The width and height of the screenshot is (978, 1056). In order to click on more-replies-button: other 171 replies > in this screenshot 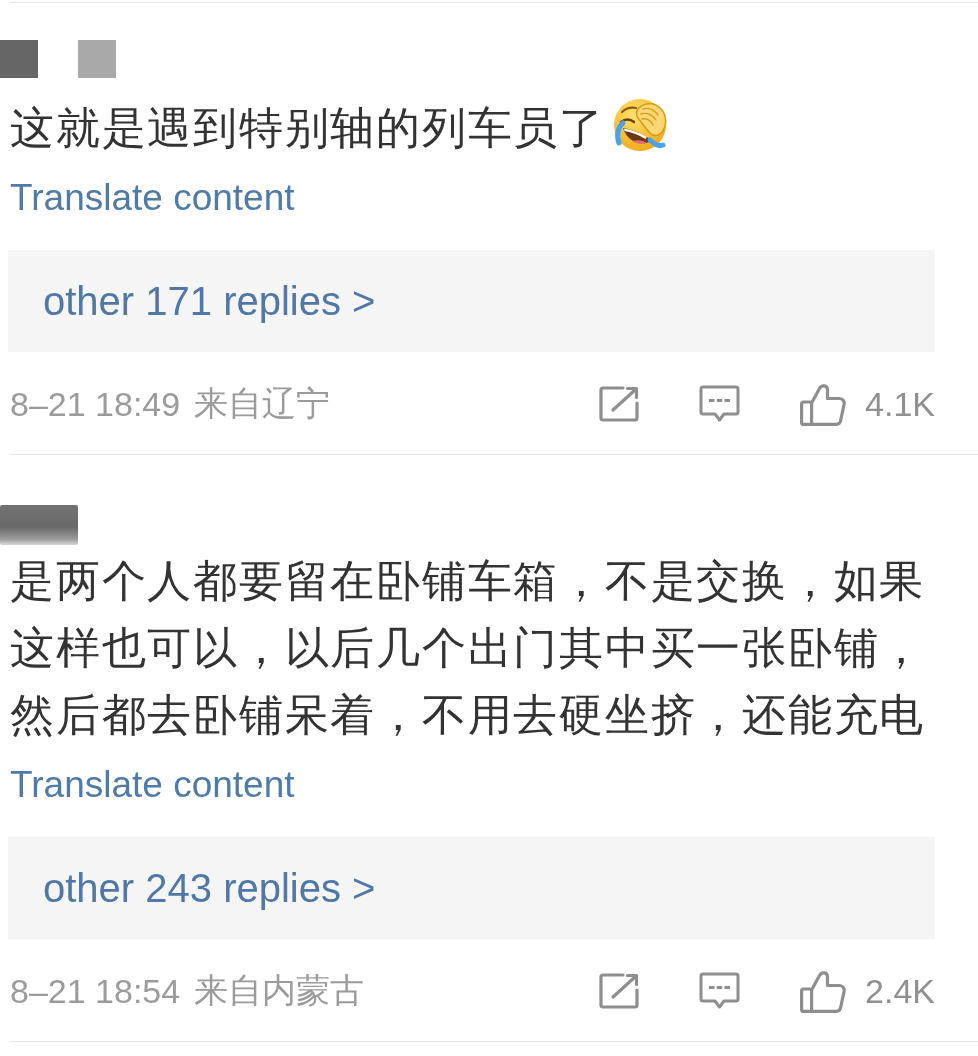, I will do `click(471, 301)`.